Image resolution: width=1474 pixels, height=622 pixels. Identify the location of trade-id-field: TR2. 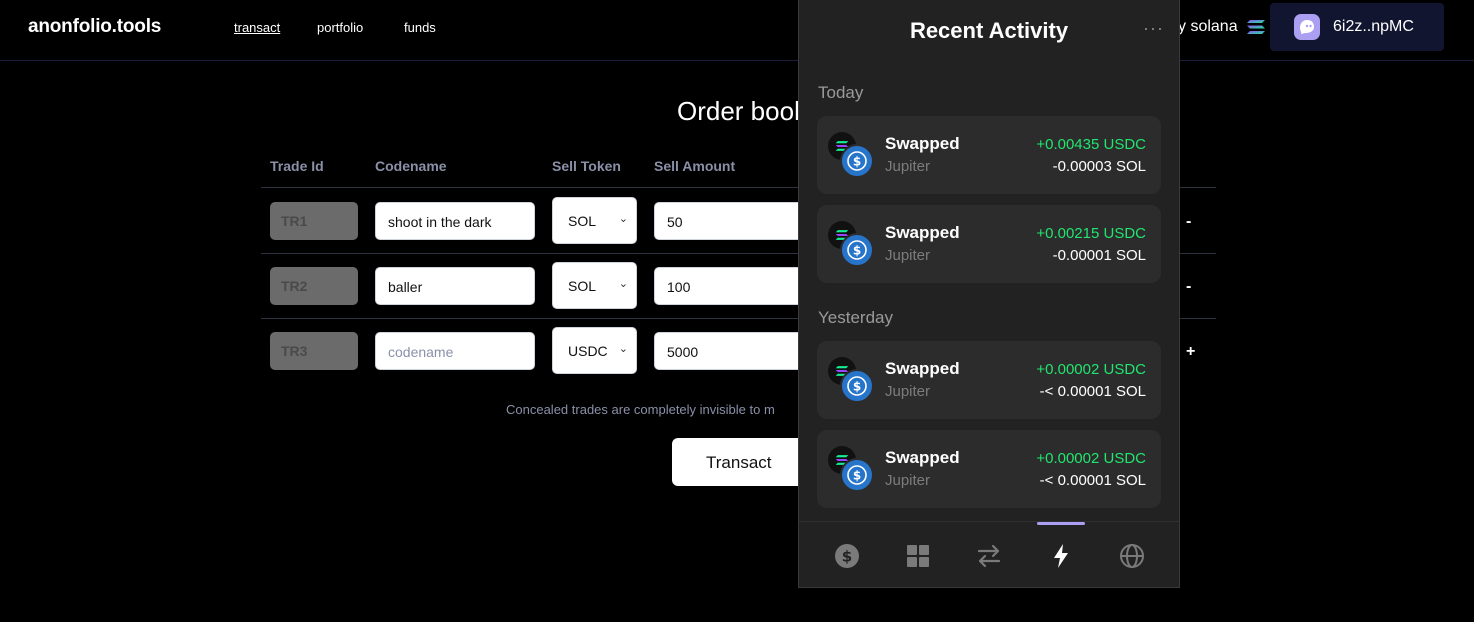
(314, 286).